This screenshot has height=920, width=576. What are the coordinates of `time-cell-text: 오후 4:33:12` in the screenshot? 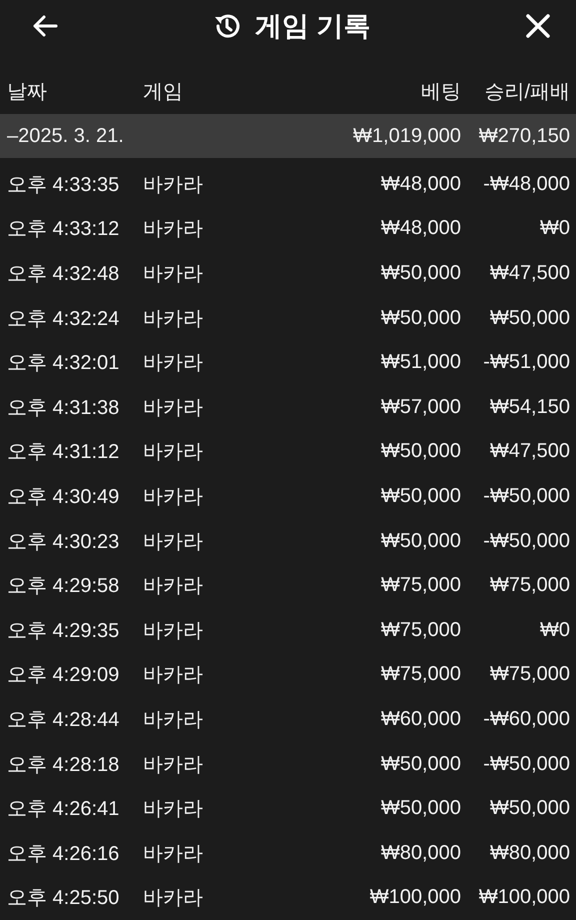 It's located at (63, 229).